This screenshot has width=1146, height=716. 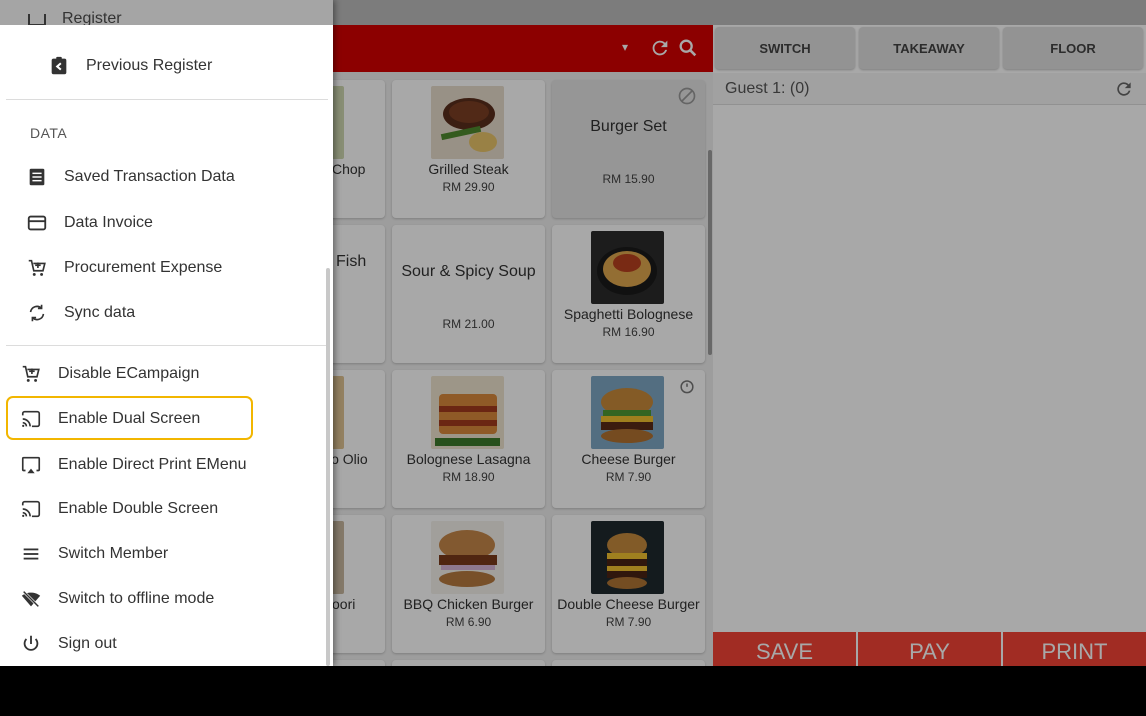 I want to click on drawer-item-label: Sync data, so click(x=100, y=312).